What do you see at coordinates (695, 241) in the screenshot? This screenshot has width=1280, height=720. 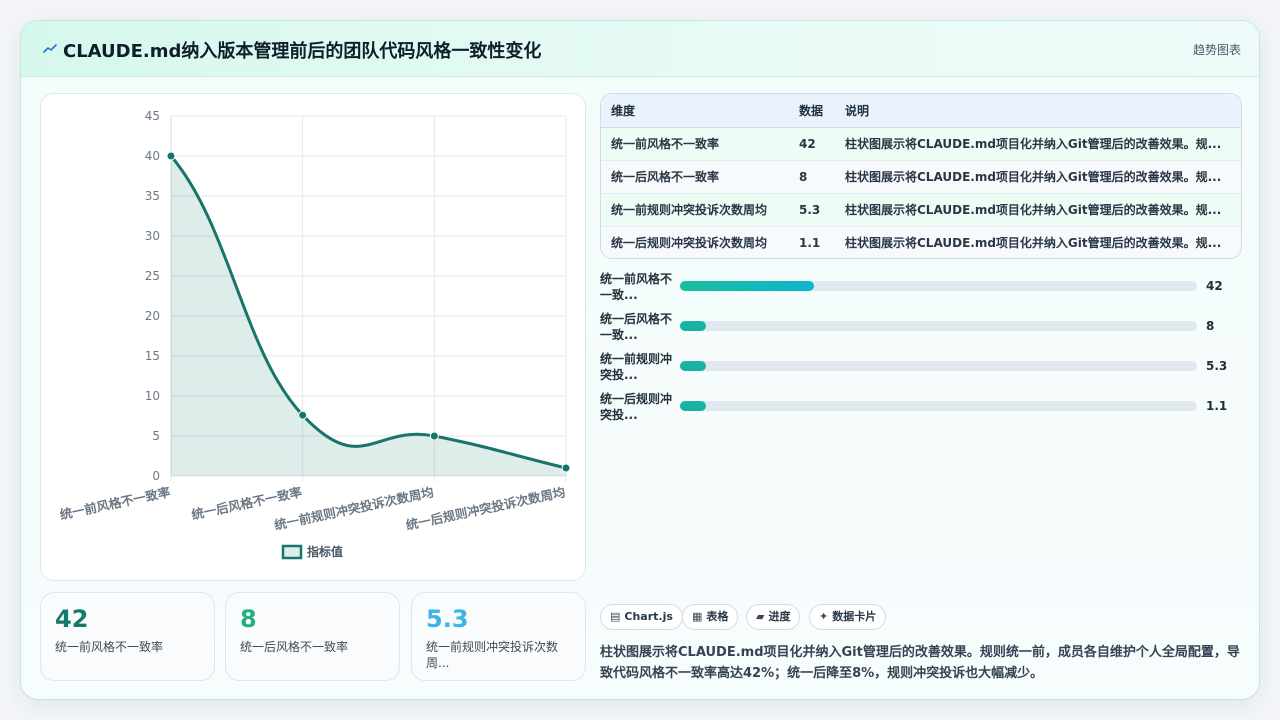 I see `table-cell-dimension: 统一后规则冲突投诉次数周均` at bounding box center [695, 241].